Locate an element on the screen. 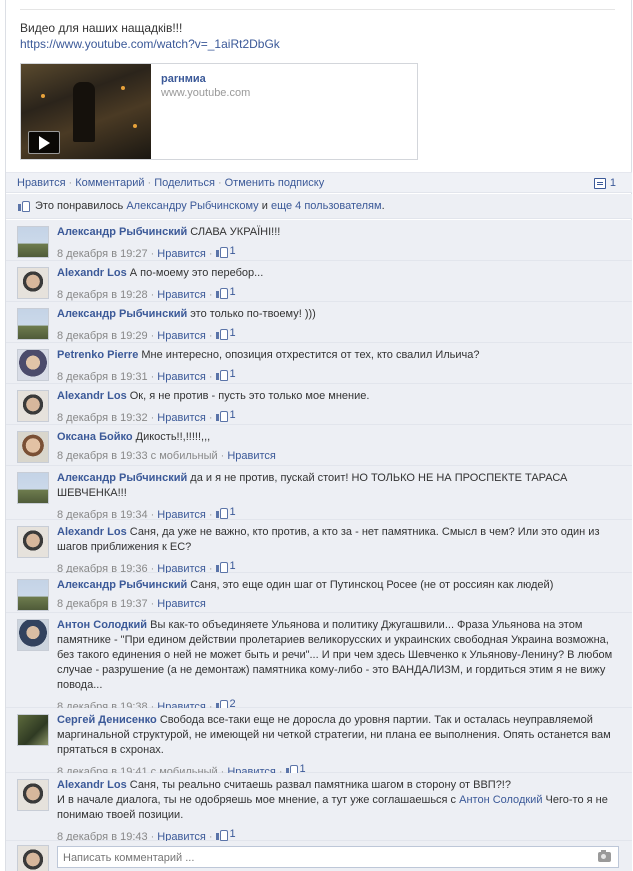  comment-link: Комментарий is located at coordinates (109, 183).